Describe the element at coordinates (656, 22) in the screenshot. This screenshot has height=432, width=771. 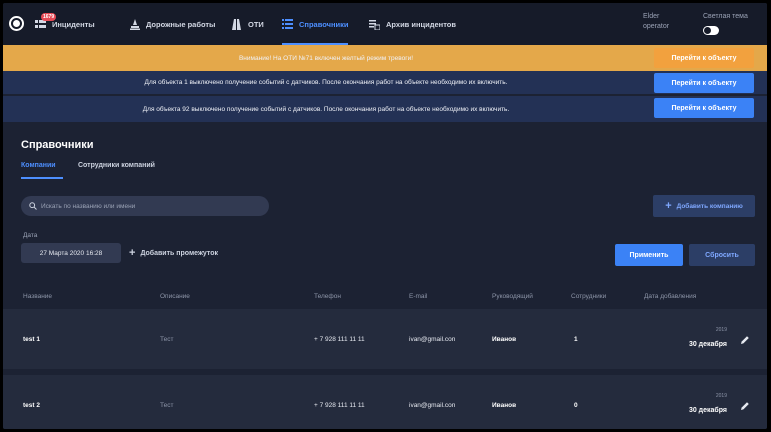
I see `user-info: Elder operator` at that location.